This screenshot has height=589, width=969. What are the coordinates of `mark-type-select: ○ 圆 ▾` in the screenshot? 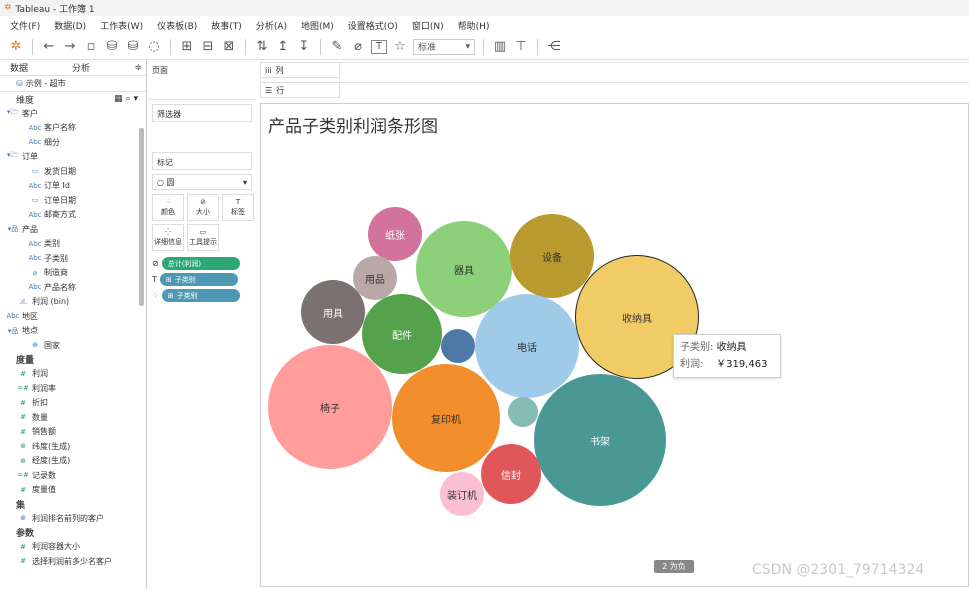 It's located at (202, 182).